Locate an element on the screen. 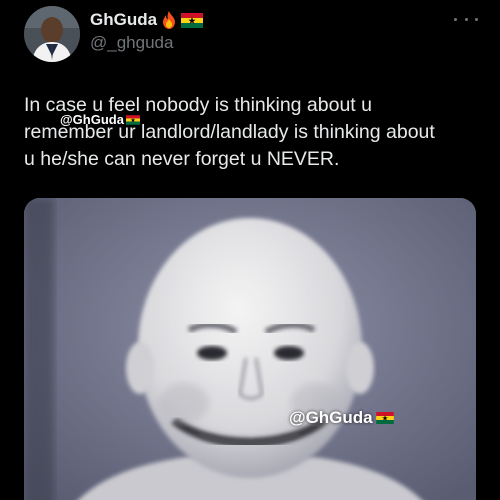  media-watermark: @GhGuda is located at coordinates (341, 418).